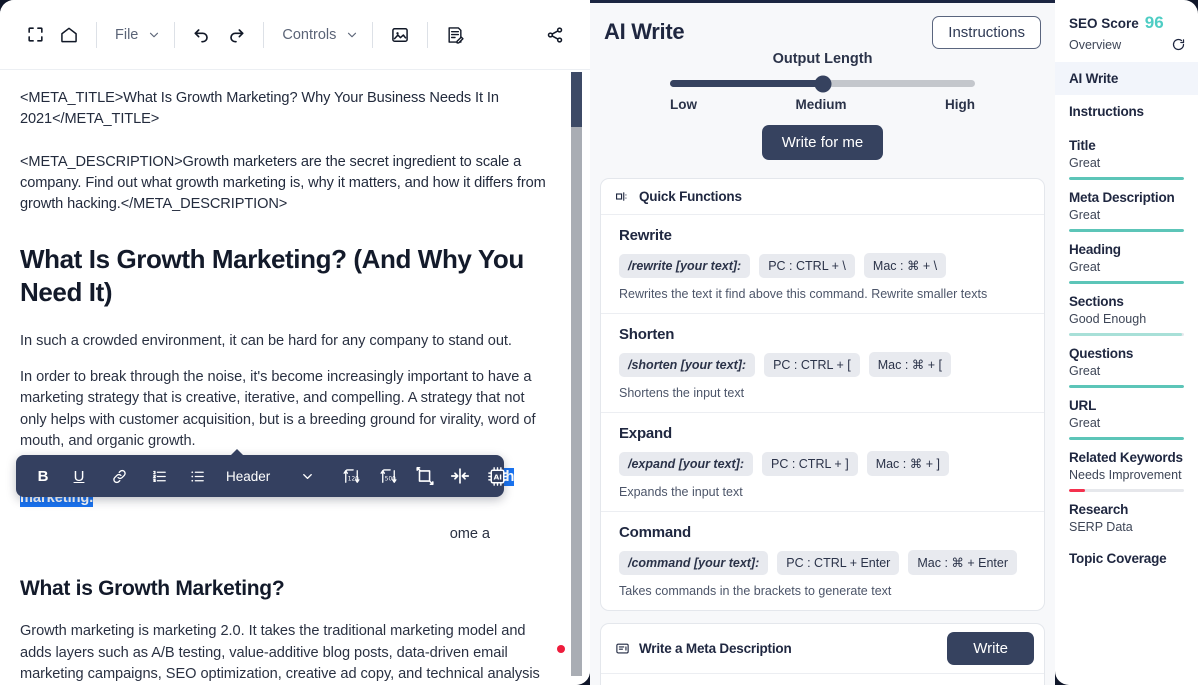  Describe the element at coordinates (1126, 553) in the screenshot. I see `seo-metric-topic-coverage: Topic Coverage` at that location.